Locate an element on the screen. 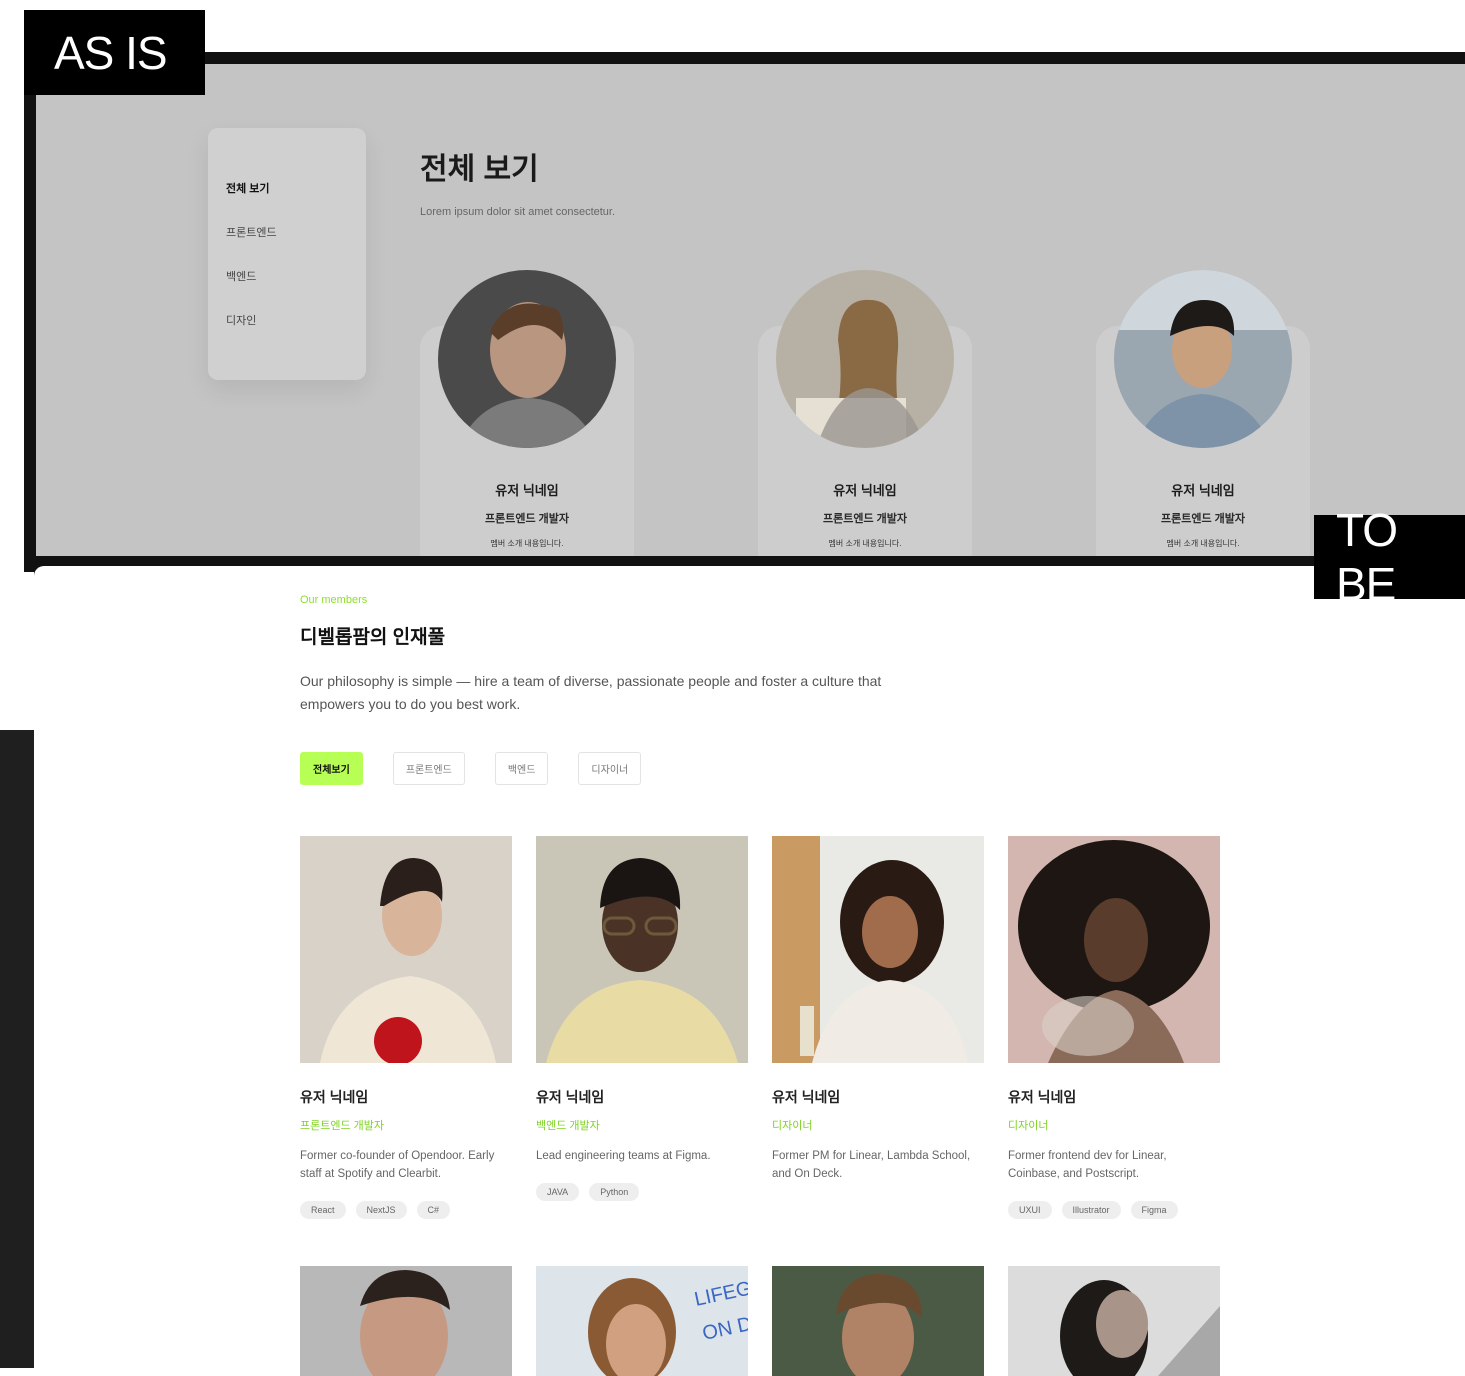  as-is-sidebar-item-design: 디자인 is located at coordinates (296, 334).